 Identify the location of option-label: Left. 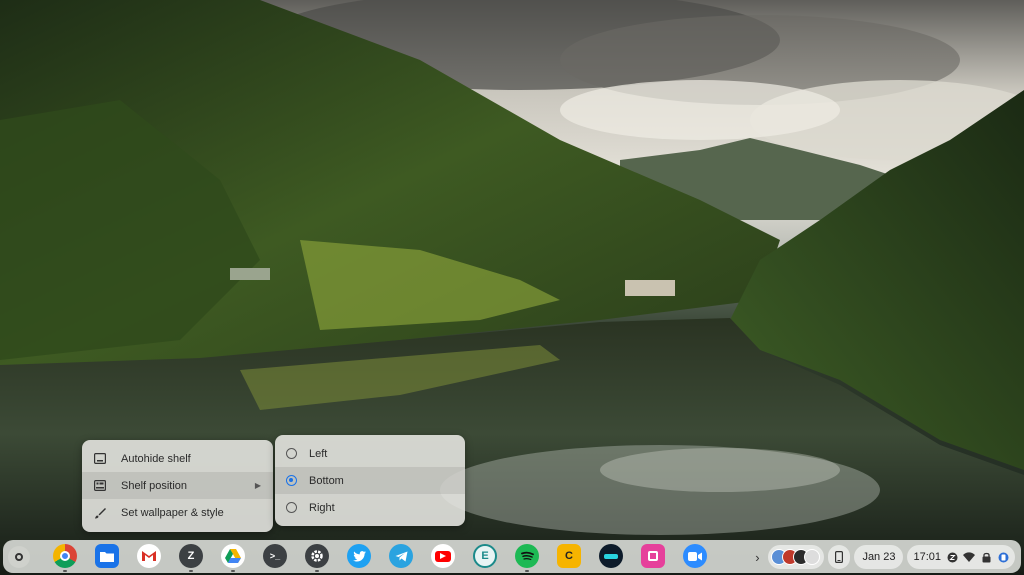
(318, 453).